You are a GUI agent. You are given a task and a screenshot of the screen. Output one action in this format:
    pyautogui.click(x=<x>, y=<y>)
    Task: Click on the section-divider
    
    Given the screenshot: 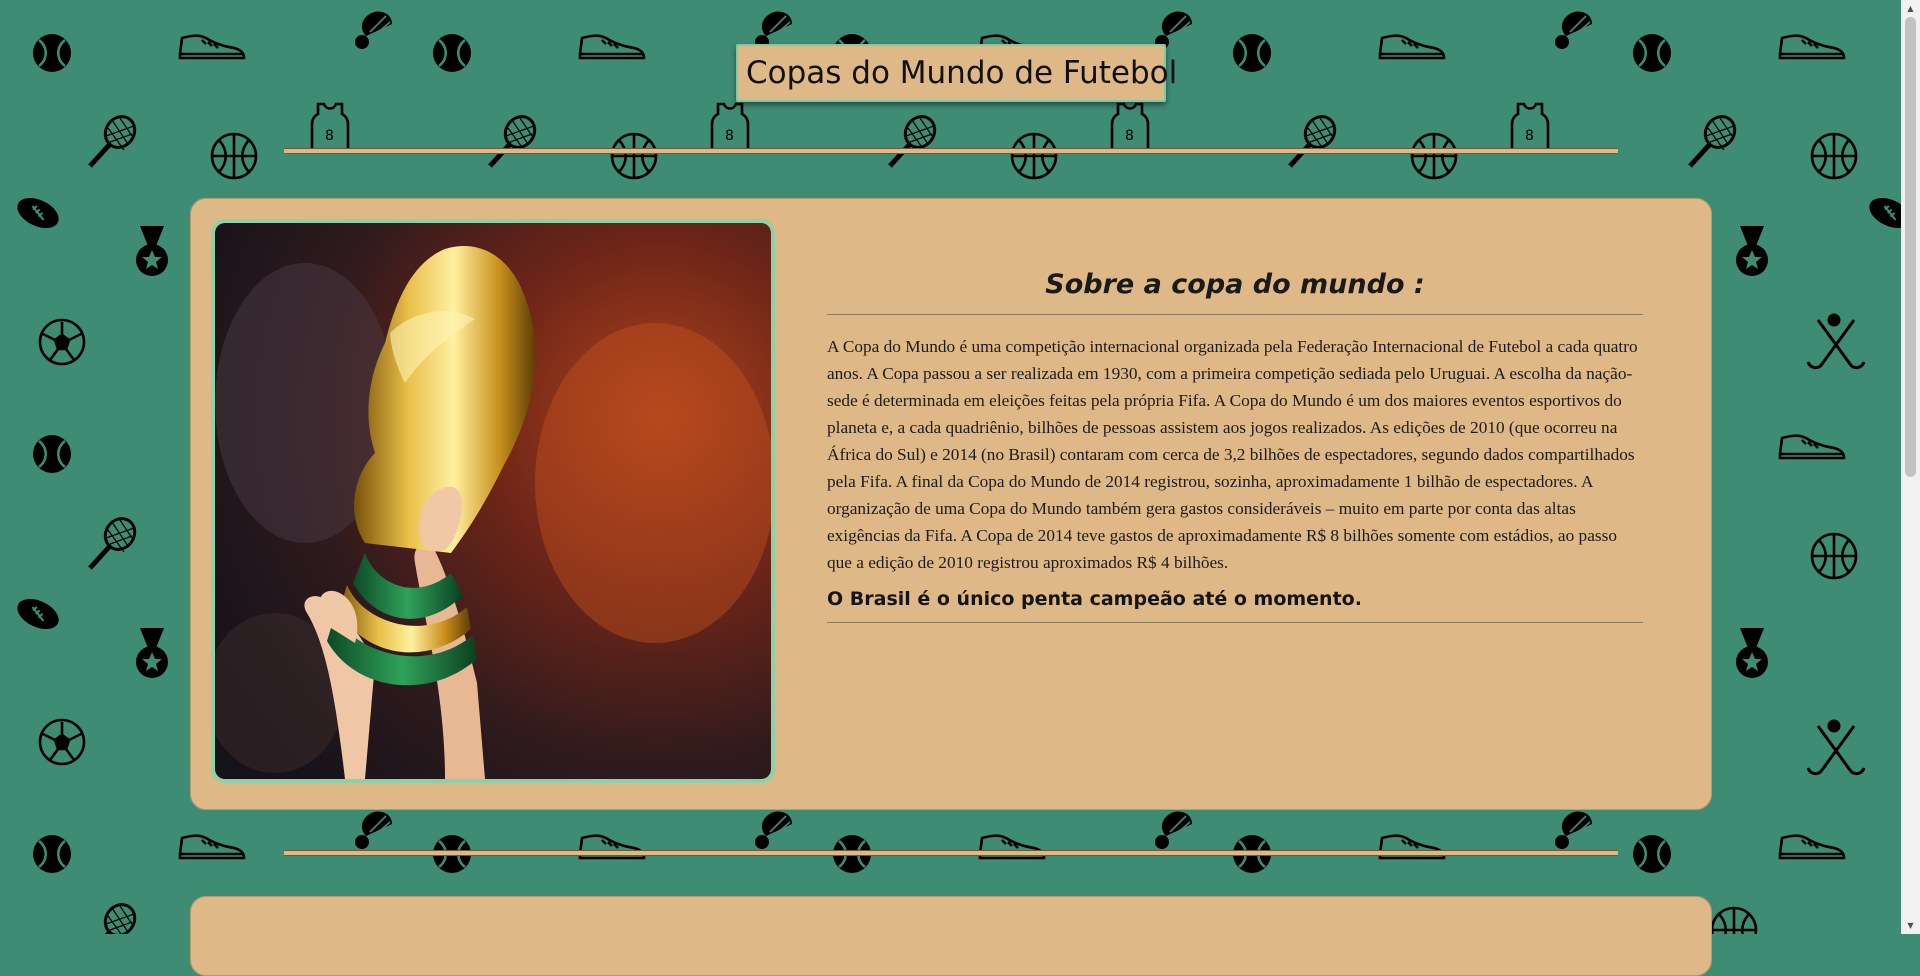 What is the action you would take?
    pyautogui.click(x=951, y=151)
    